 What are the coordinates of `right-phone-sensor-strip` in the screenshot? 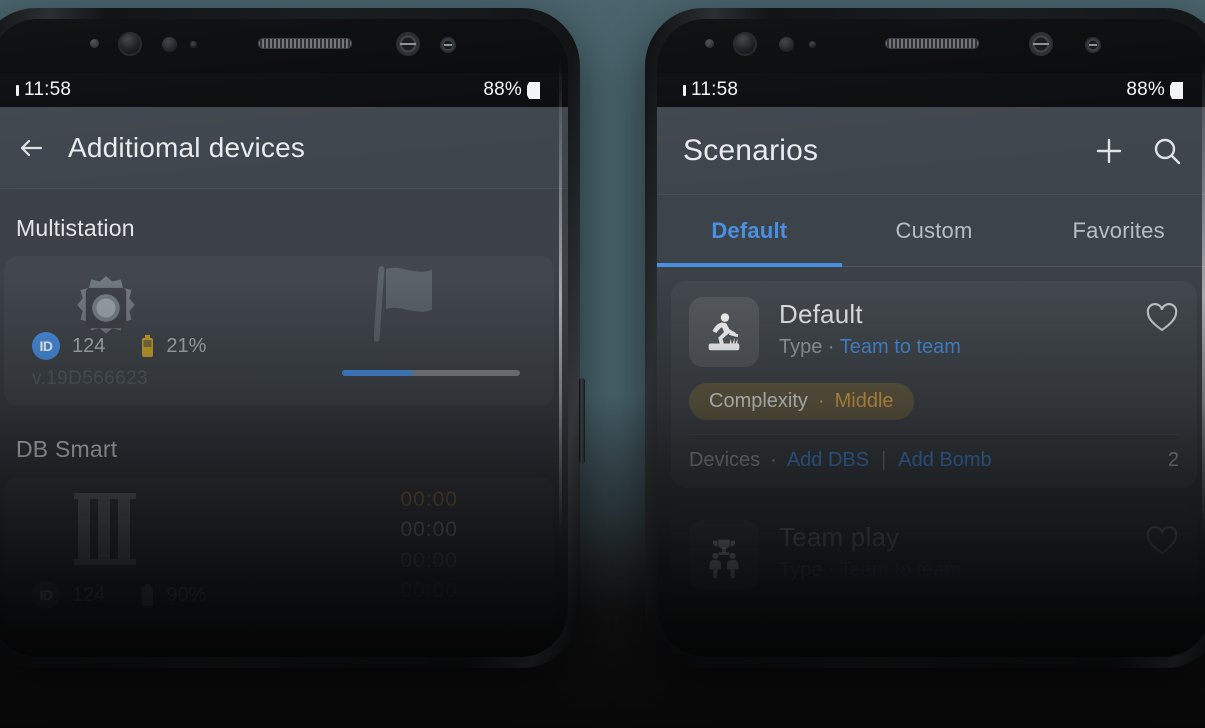 It's located at (931, 46).